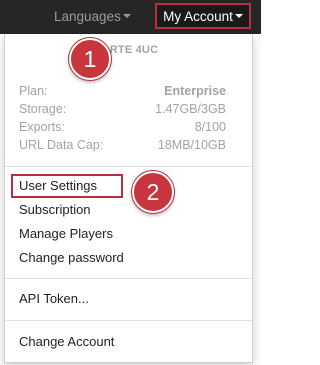 This screenshot has height=365, width=320. What do you see at coordinates (67, 186) in the screenshot?
I see `user-settings-highlight` at bounding box center [67, 186].